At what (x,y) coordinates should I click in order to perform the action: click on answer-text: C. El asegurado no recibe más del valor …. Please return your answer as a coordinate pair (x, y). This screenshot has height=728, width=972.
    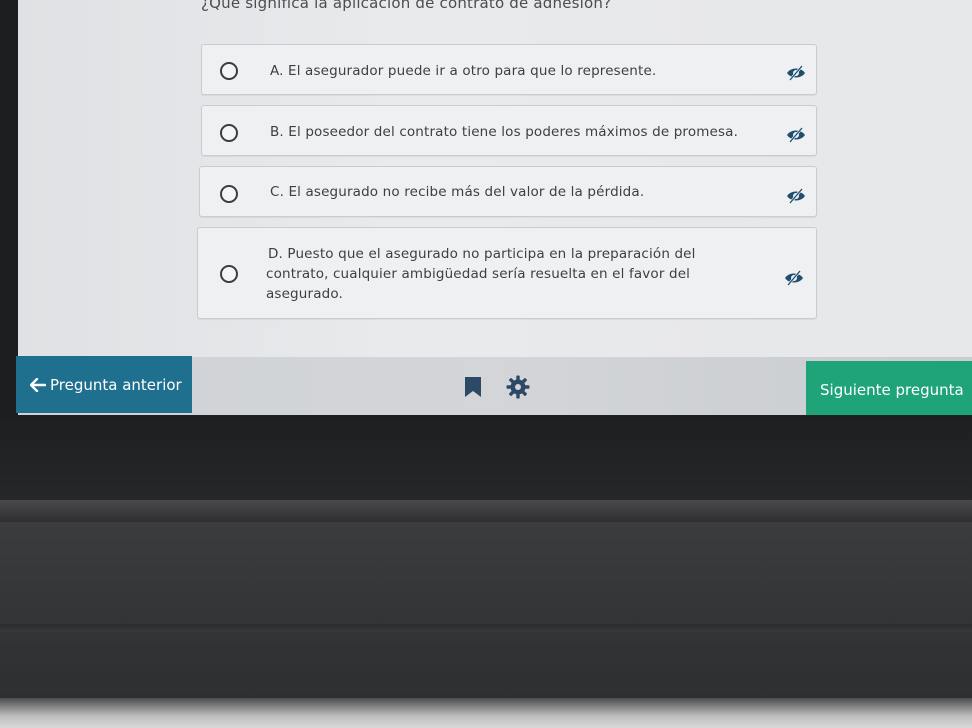
    Looking at the image, I should click on (457, 192).